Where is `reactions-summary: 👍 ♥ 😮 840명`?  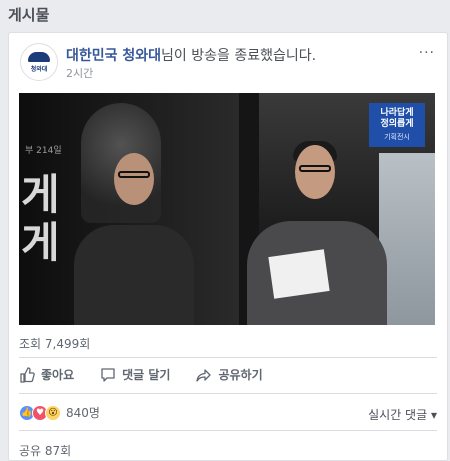
reactions-summary: 👍 ♥ 😮 840명 is located at coordinates (59, 412).